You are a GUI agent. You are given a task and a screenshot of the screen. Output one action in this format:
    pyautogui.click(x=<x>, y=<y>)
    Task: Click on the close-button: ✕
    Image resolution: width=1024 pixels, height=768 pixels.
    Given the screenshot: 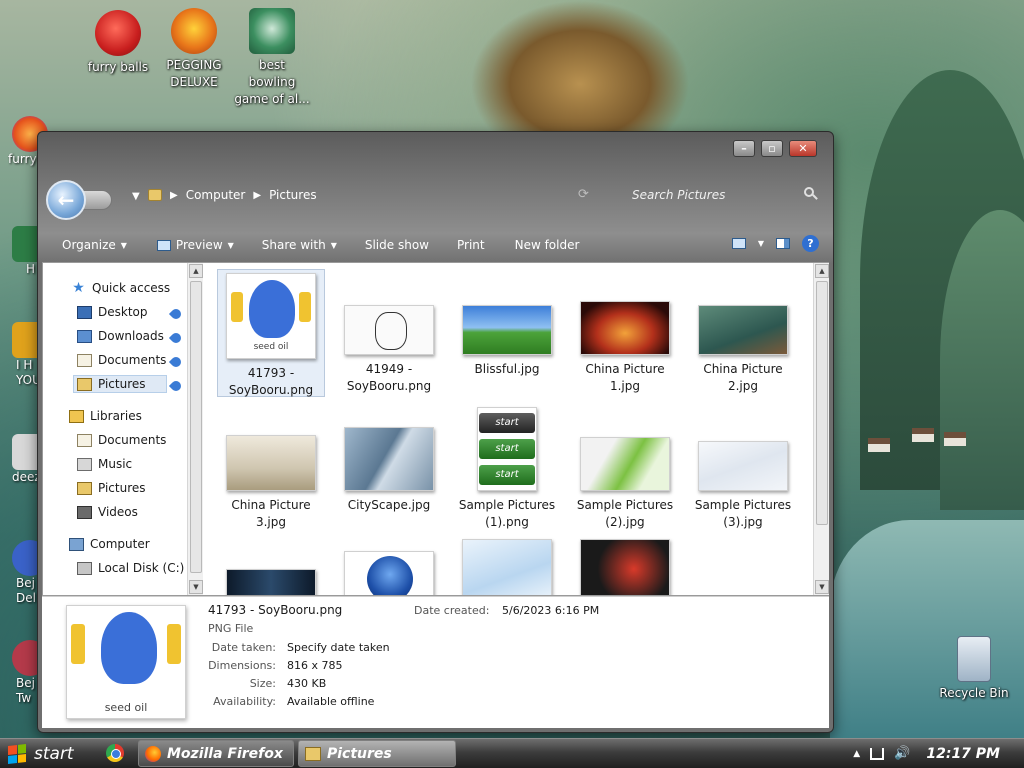 What is the action you would take?
    pyautogui.click(x=803, y=148)
    